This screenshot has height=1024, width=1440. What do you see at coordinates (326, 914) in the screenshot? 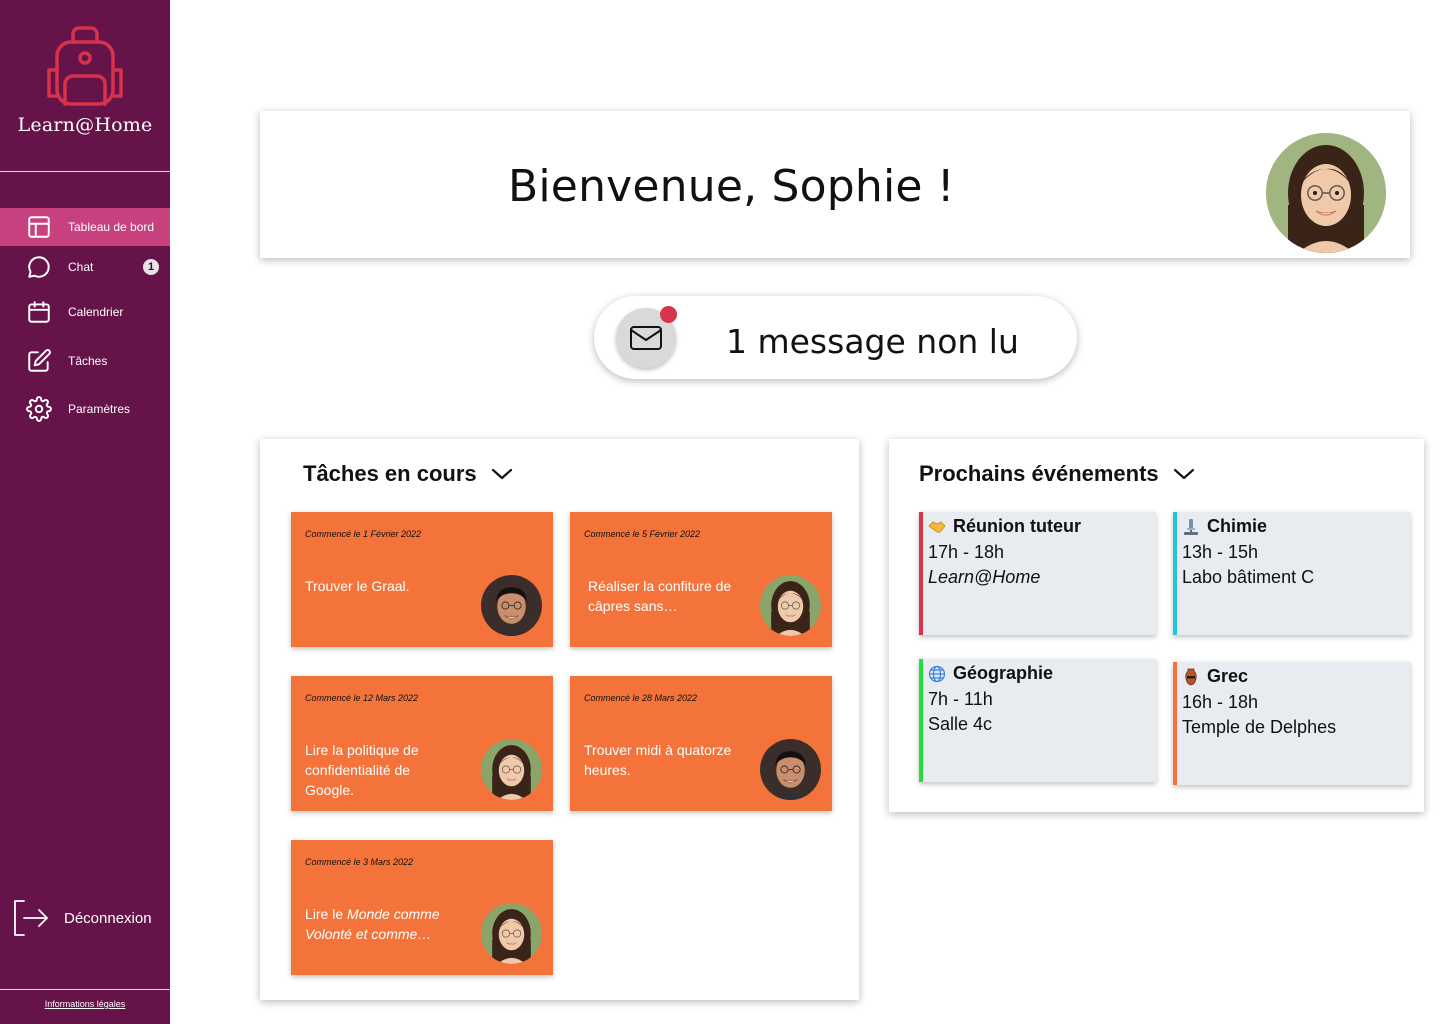
I see `task-title-part: Lire le` at bounding box center [326, 914].